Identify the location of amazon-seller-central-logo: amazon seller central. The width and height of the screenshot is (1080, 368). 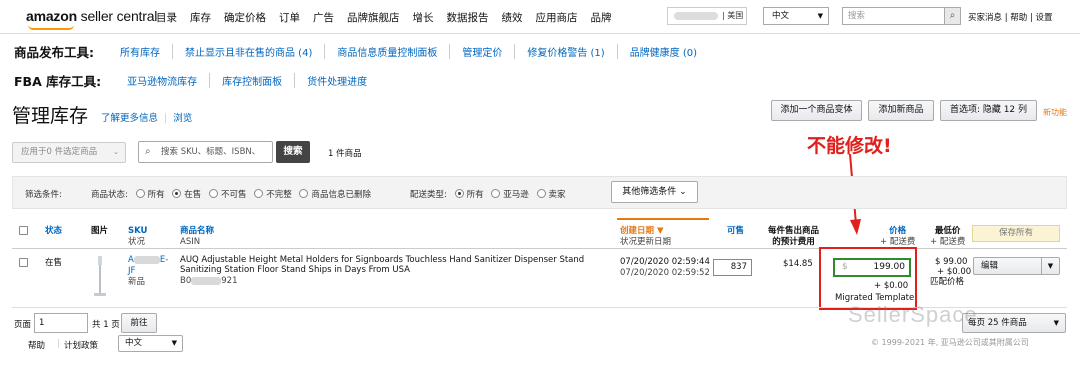
(91, 16).